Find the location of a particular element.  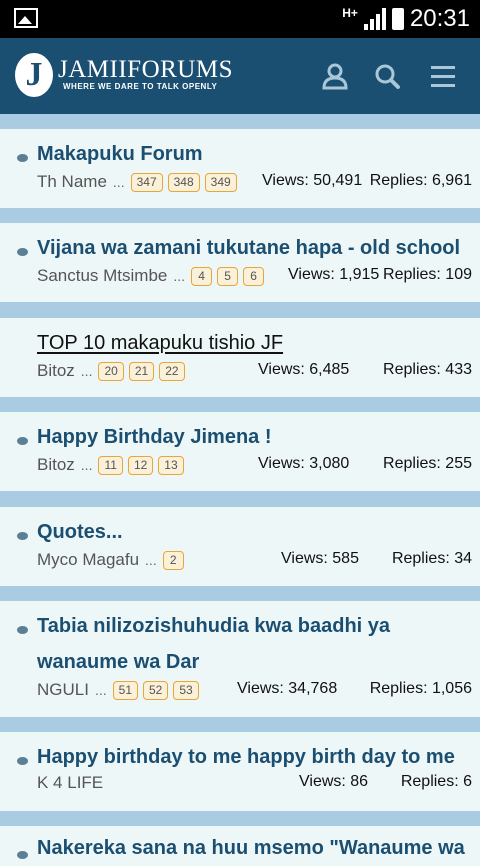

page-link: 4 is located at coordinates (202, 277).